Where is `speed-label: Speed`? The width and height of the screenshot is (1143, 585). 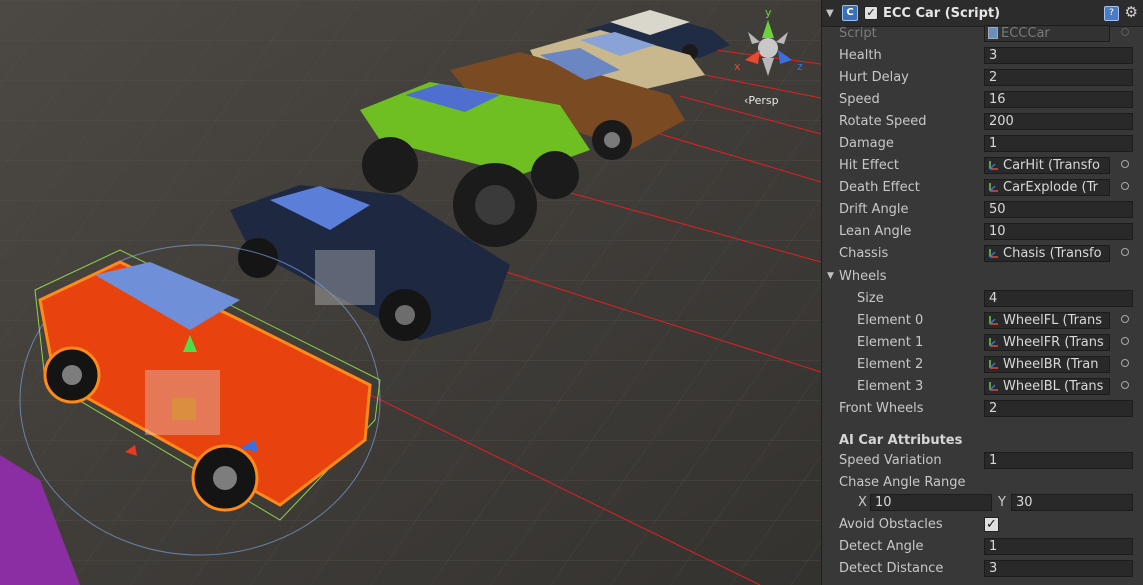 speed-label: Speed is located at coordinates (859, 99).